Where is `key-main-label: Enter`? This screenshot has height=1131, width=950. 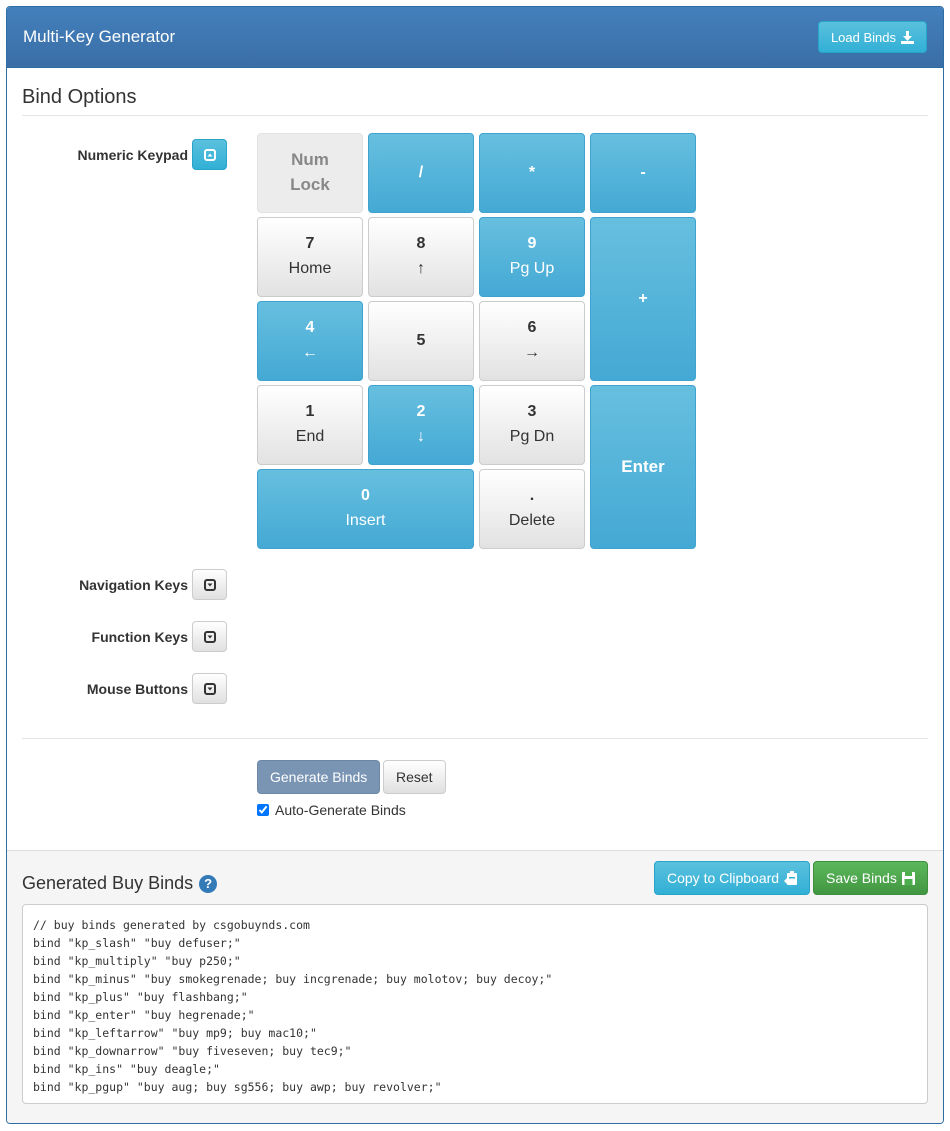 key-main-label: Enter is located at coordinates (643, 466).